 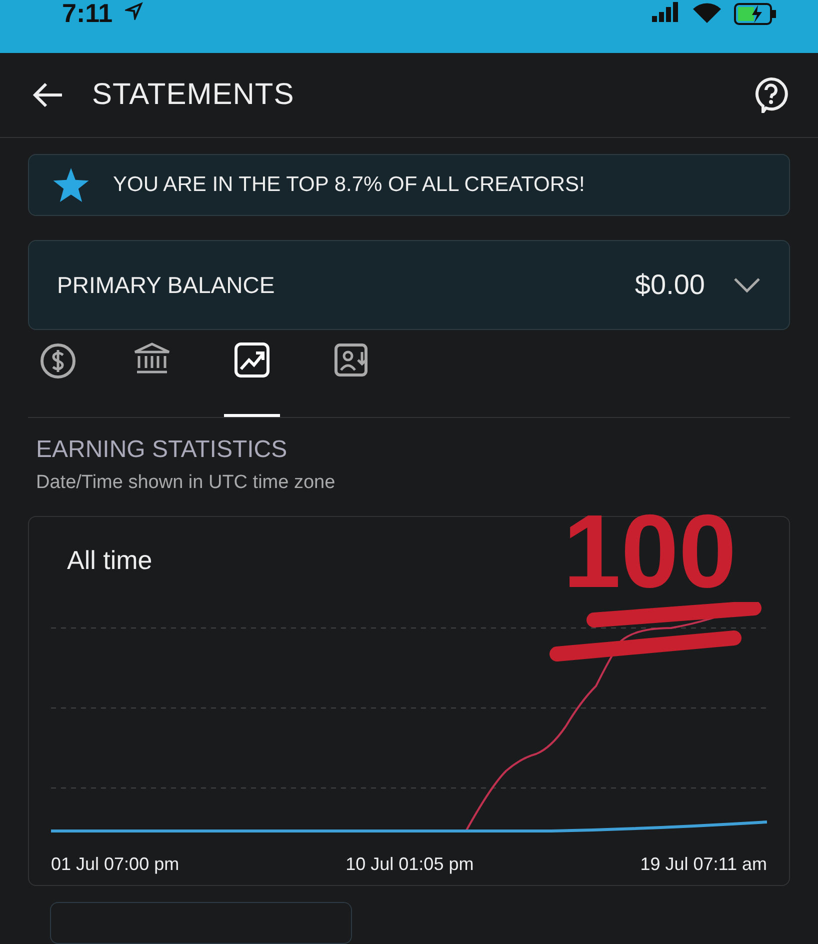 I want to click on battery-icon, so click(x=756, y=14).